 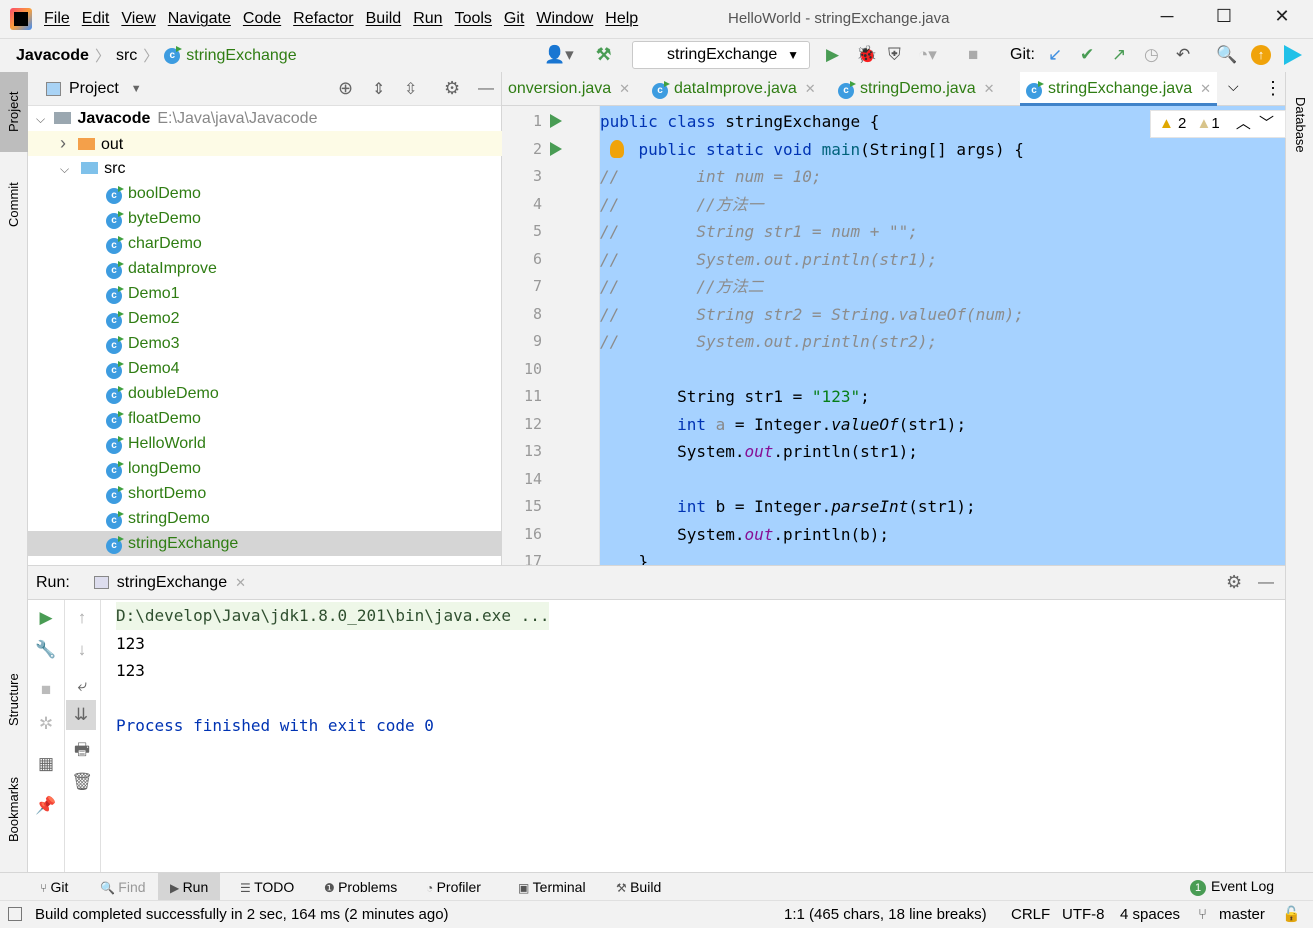 What do you see at coordinates (14, 112) in the screenshot?
I see `project-tool-tab: Project` at bounding box center [14, 112].